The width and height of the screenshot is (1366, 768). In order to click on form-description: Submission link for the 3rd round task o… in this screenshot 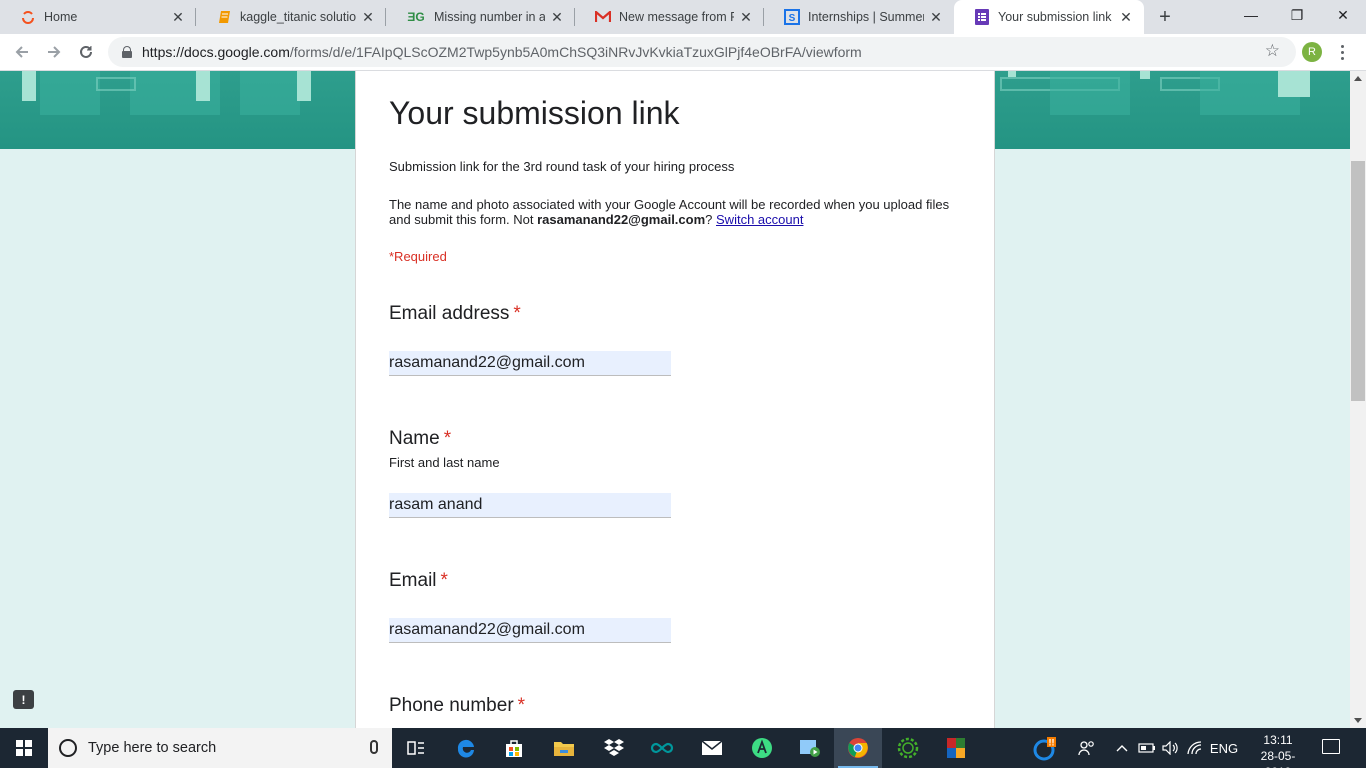, I will do `click(562, 166)`.